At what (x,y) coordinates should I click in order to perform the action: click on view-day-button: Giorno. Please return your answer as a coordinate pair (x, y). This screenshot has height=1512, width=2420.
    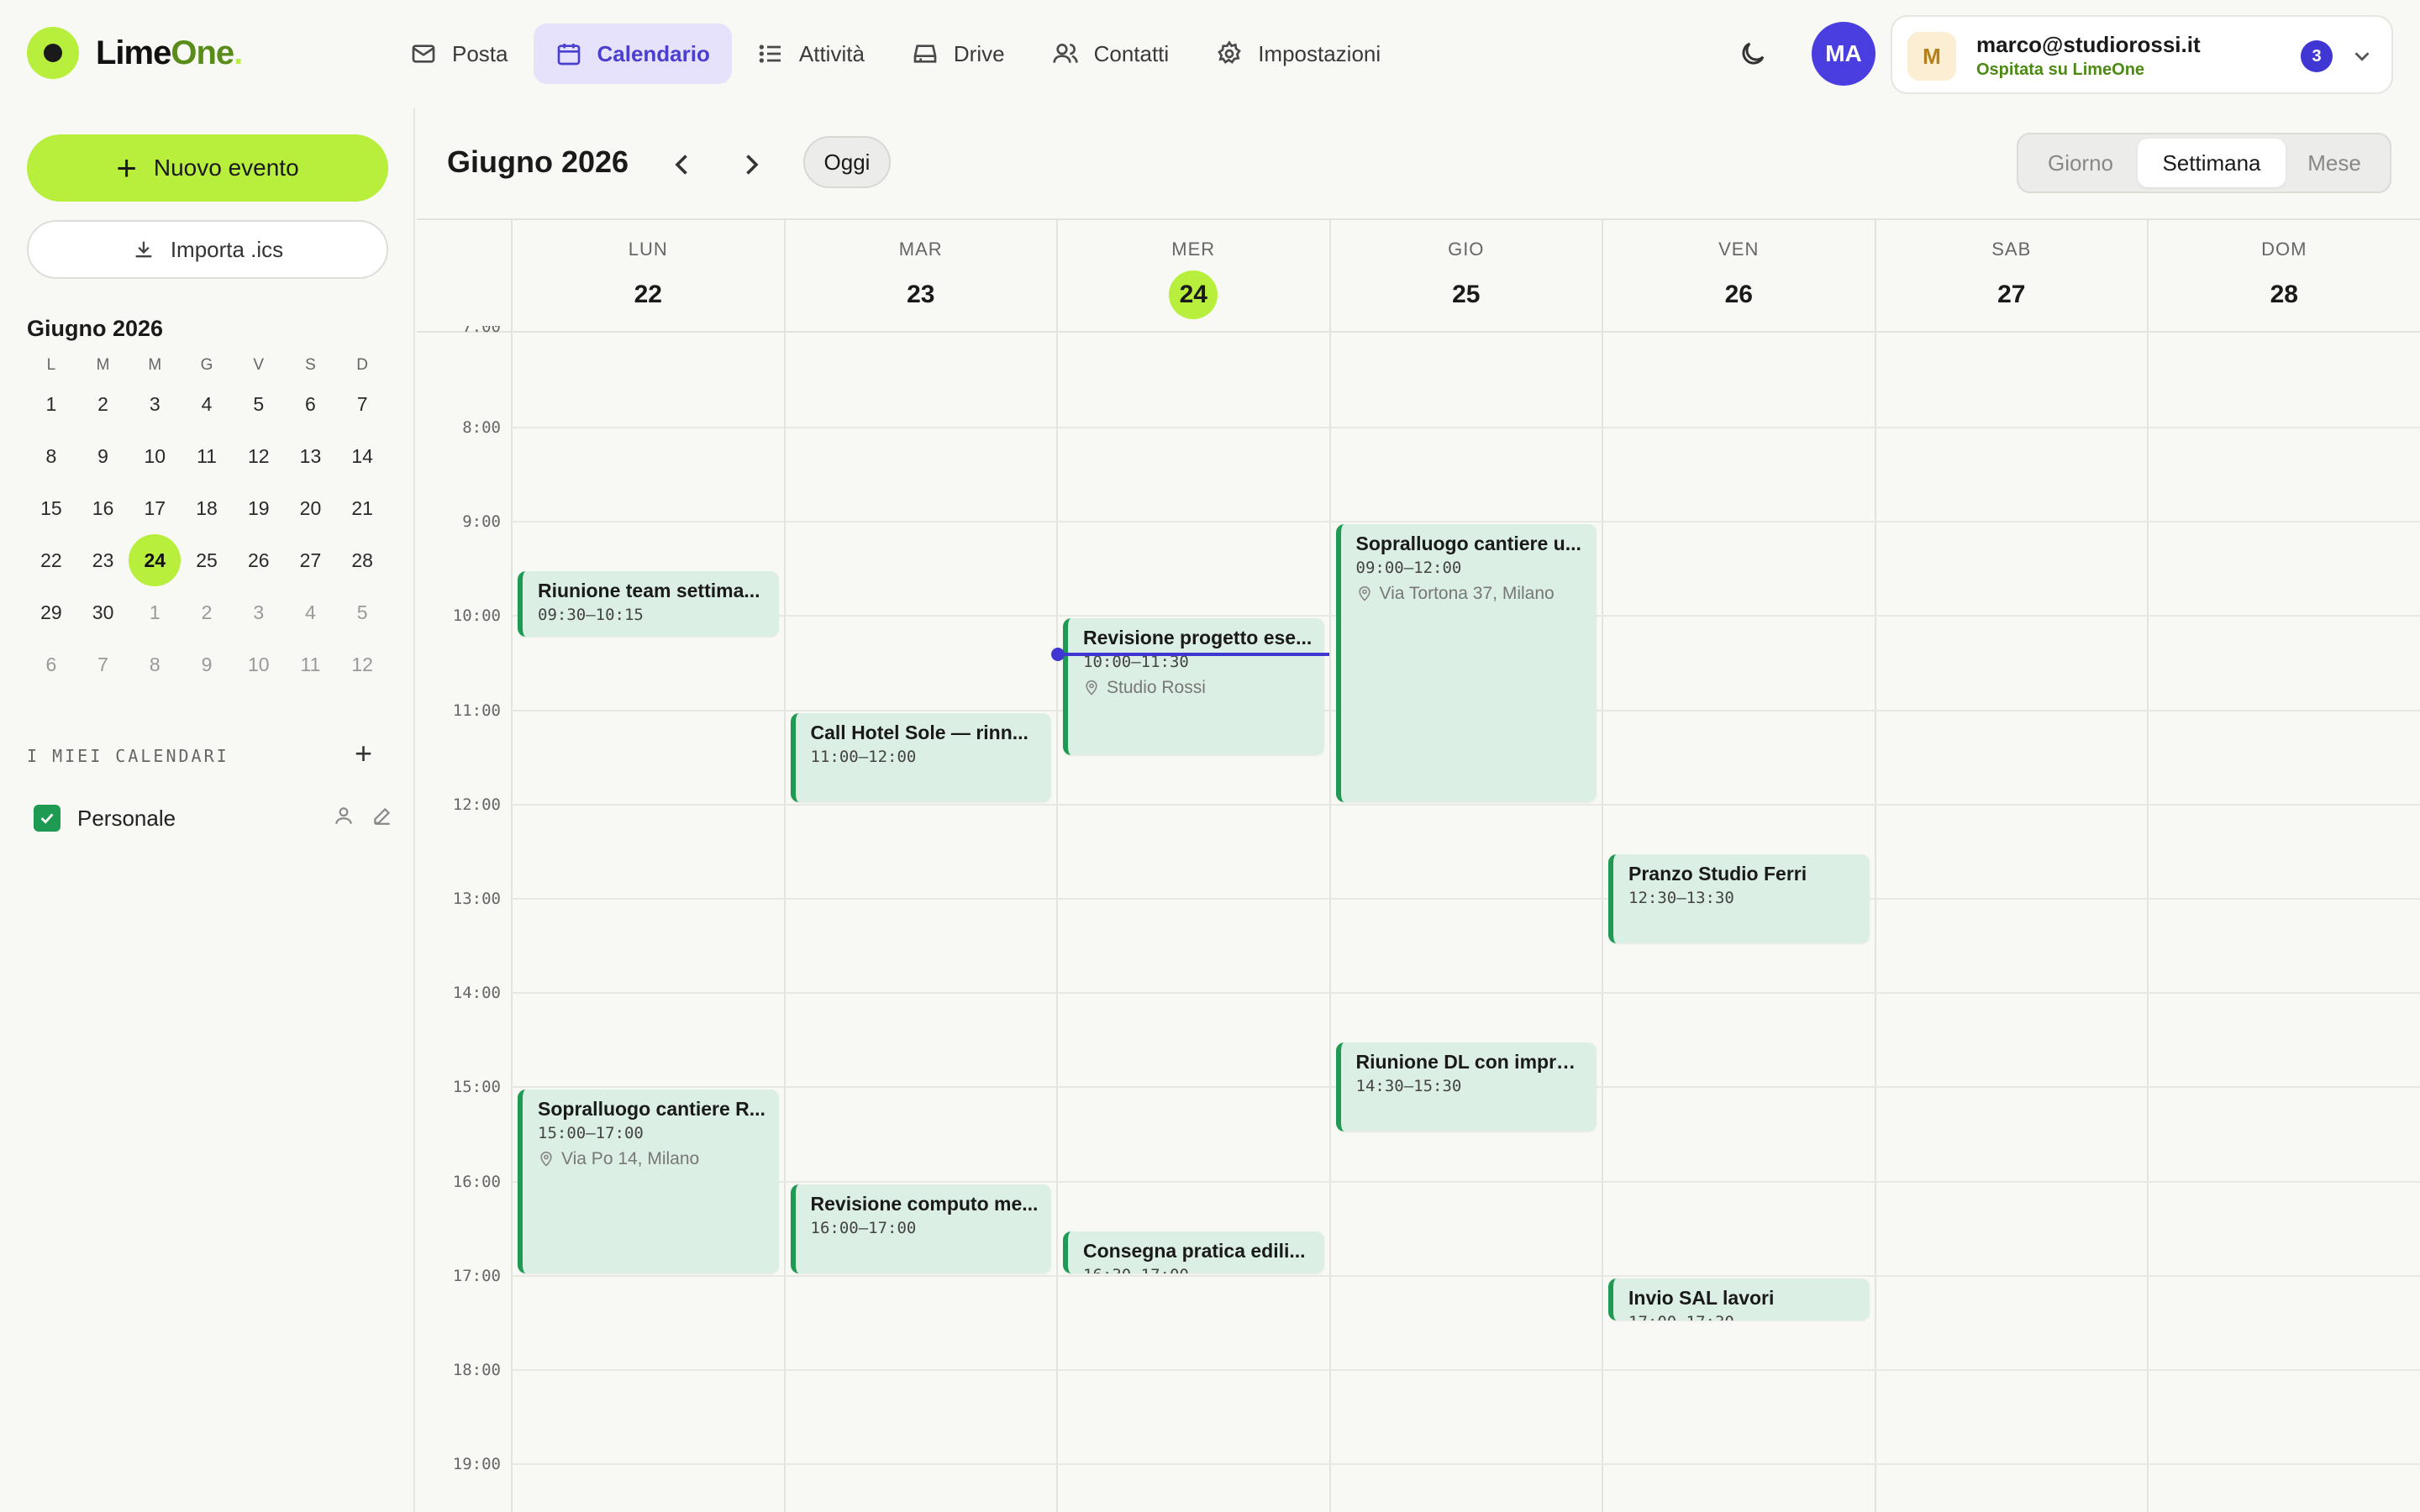
    Looking at the image, I should click on (2081, 163).